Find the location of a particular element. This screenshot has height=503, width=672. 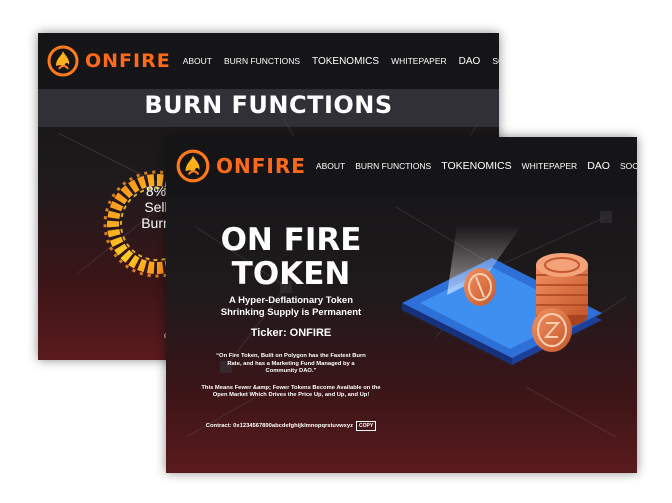

hero-subtitle-line2: Shrinking Supply is Permanent is located at coordinates (291, 312).